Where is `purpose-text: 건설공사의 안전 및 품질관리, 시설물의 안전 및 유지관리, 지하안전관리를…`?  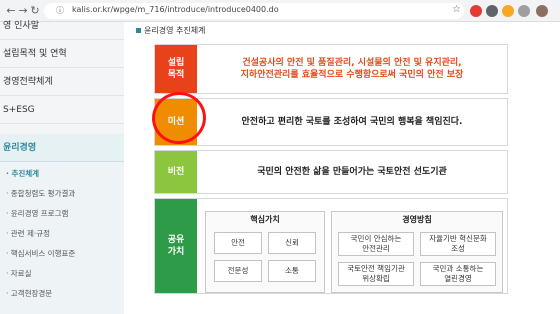
purpose-text: 건설공사의 안전 및 품질관리, 시설물의 안전 및 유지관리, 지하안전관리를… is located at coordinates (352, 69).